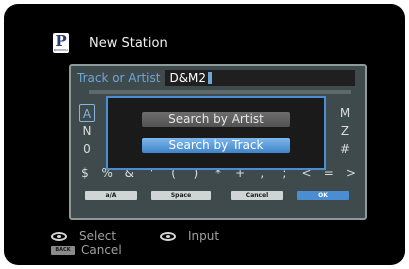  Describe the element at coordinates (257, 195) in the screenshot. I see `cancel-button: Cancel` at that location.